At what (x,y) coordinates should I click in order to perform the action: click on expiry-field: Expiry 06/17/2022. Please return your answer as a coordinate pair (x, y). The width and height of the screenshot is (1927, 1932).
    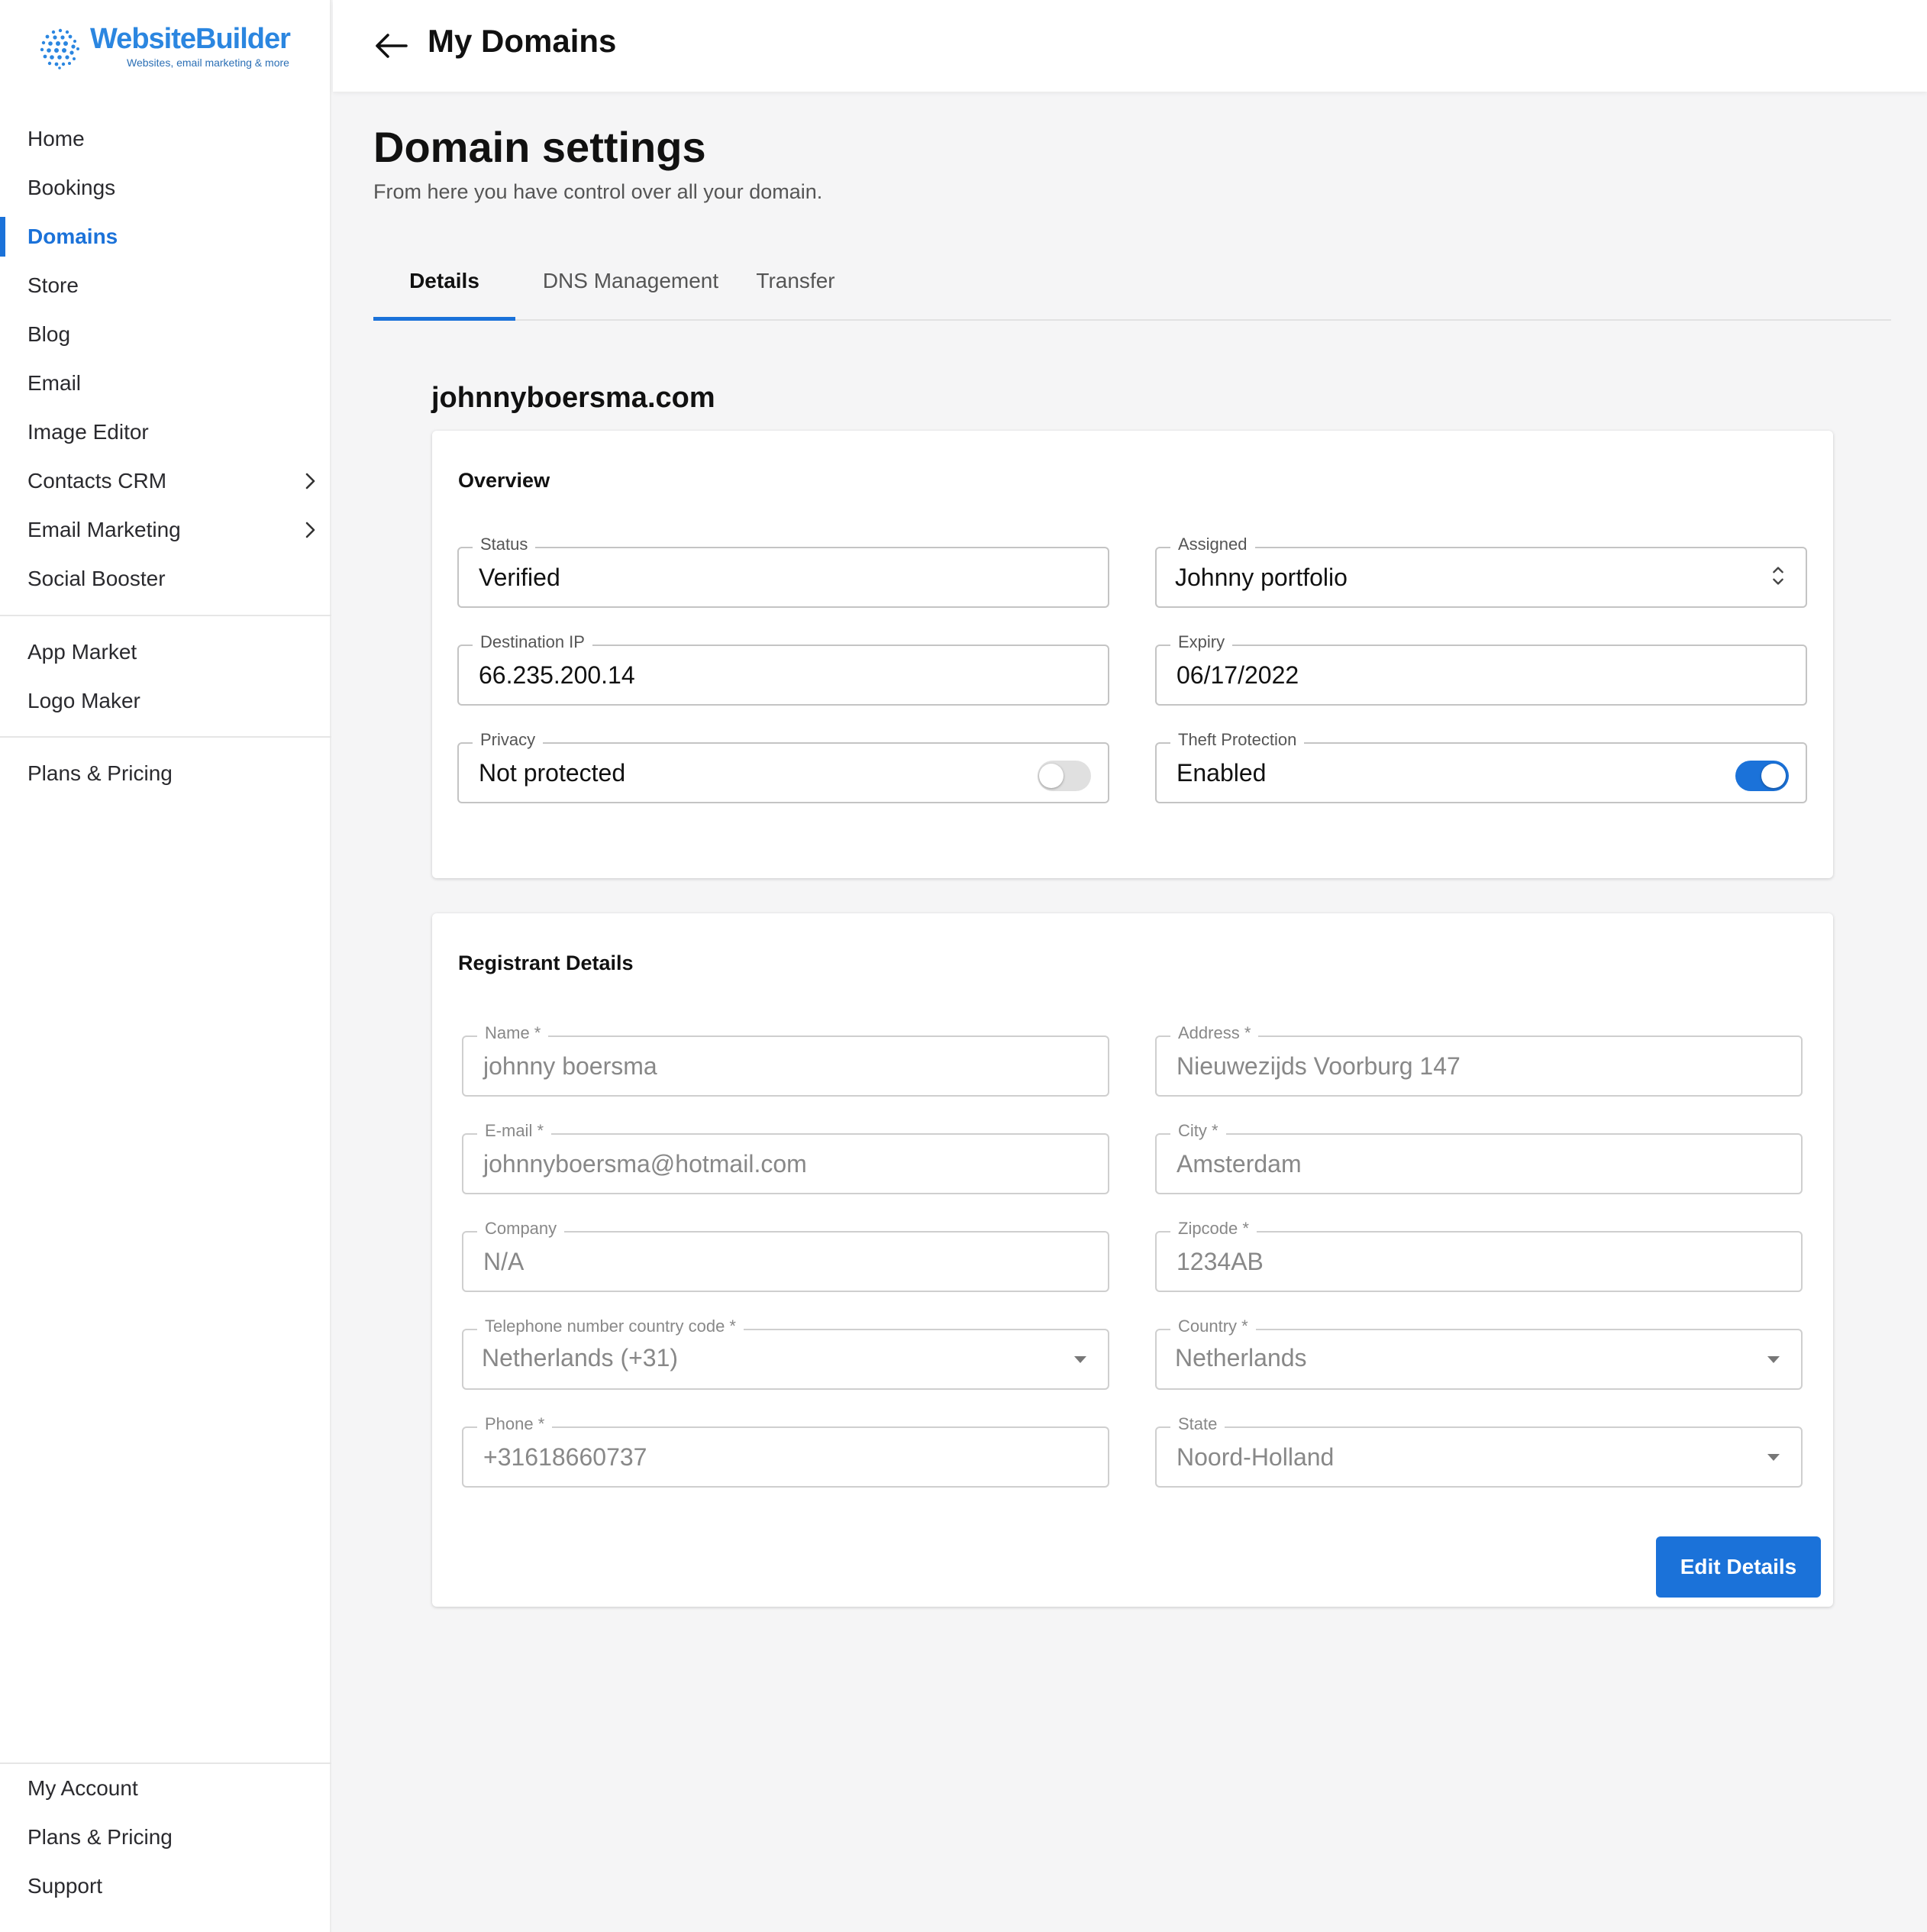
    Looking at the image, I should click on (1481, 669).